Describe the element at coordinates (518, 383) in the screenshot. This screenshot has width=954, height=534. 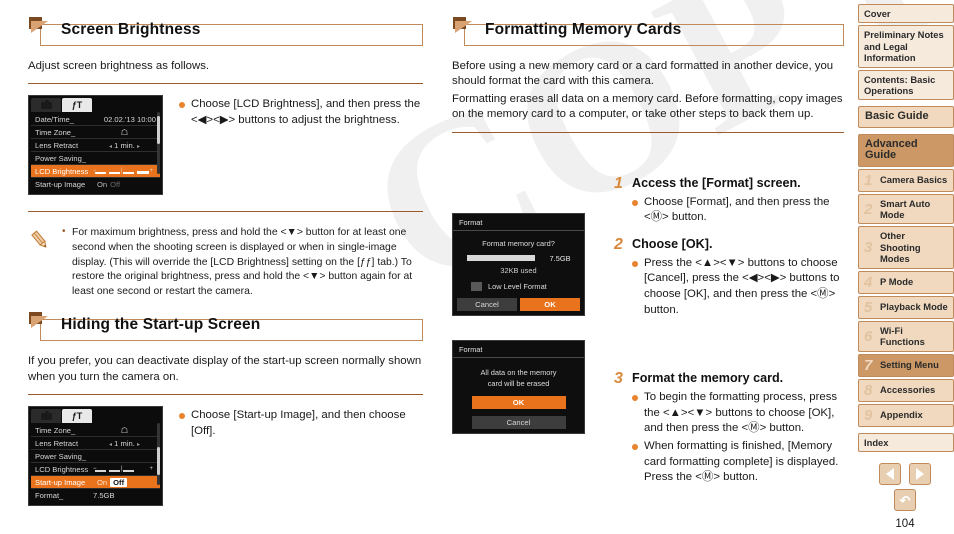
I see `confirm-message-line2: card will be erased` at that location.